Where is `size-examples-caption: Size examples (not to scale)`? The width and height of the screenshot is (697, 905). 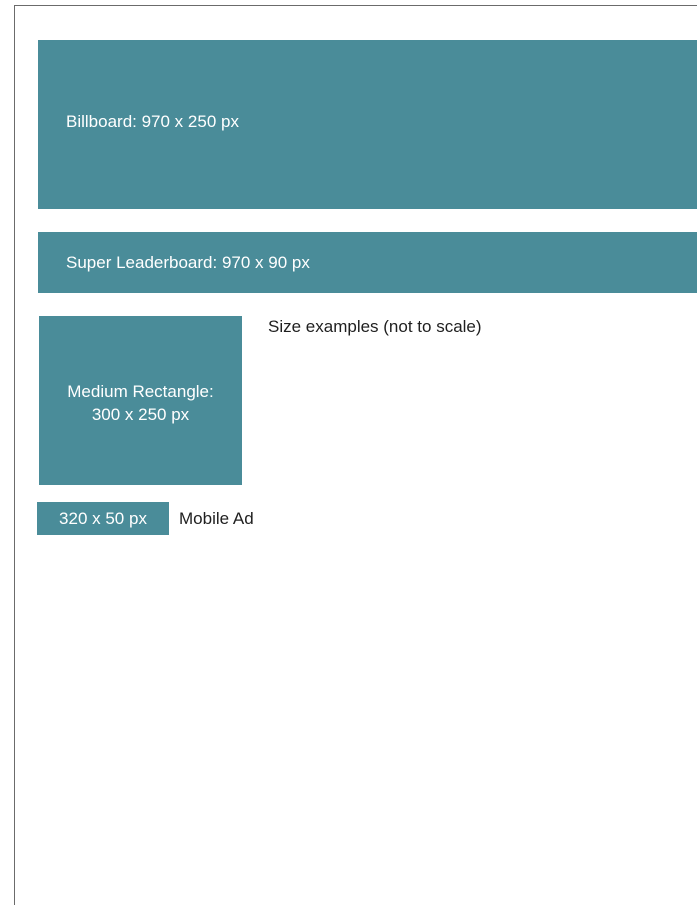
size-examples-caption: Size examples (not to scale) is located at coordinates (375, 326).